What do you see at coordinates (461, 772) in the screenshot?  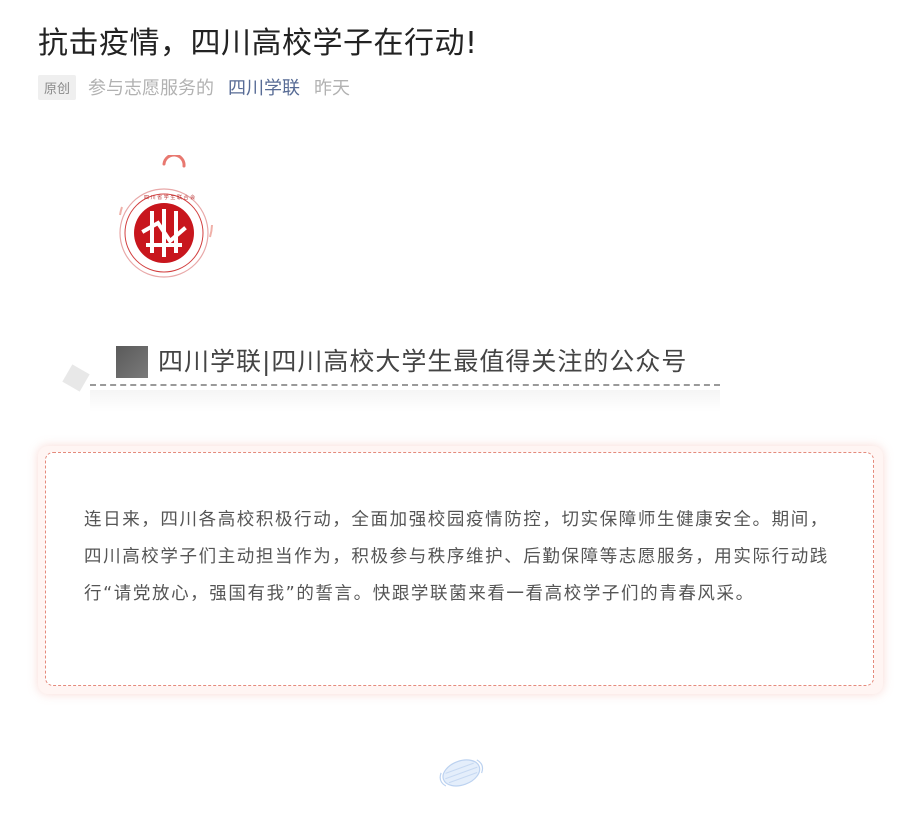 I see `face-mask-icon` at bounding box center [461, 772].